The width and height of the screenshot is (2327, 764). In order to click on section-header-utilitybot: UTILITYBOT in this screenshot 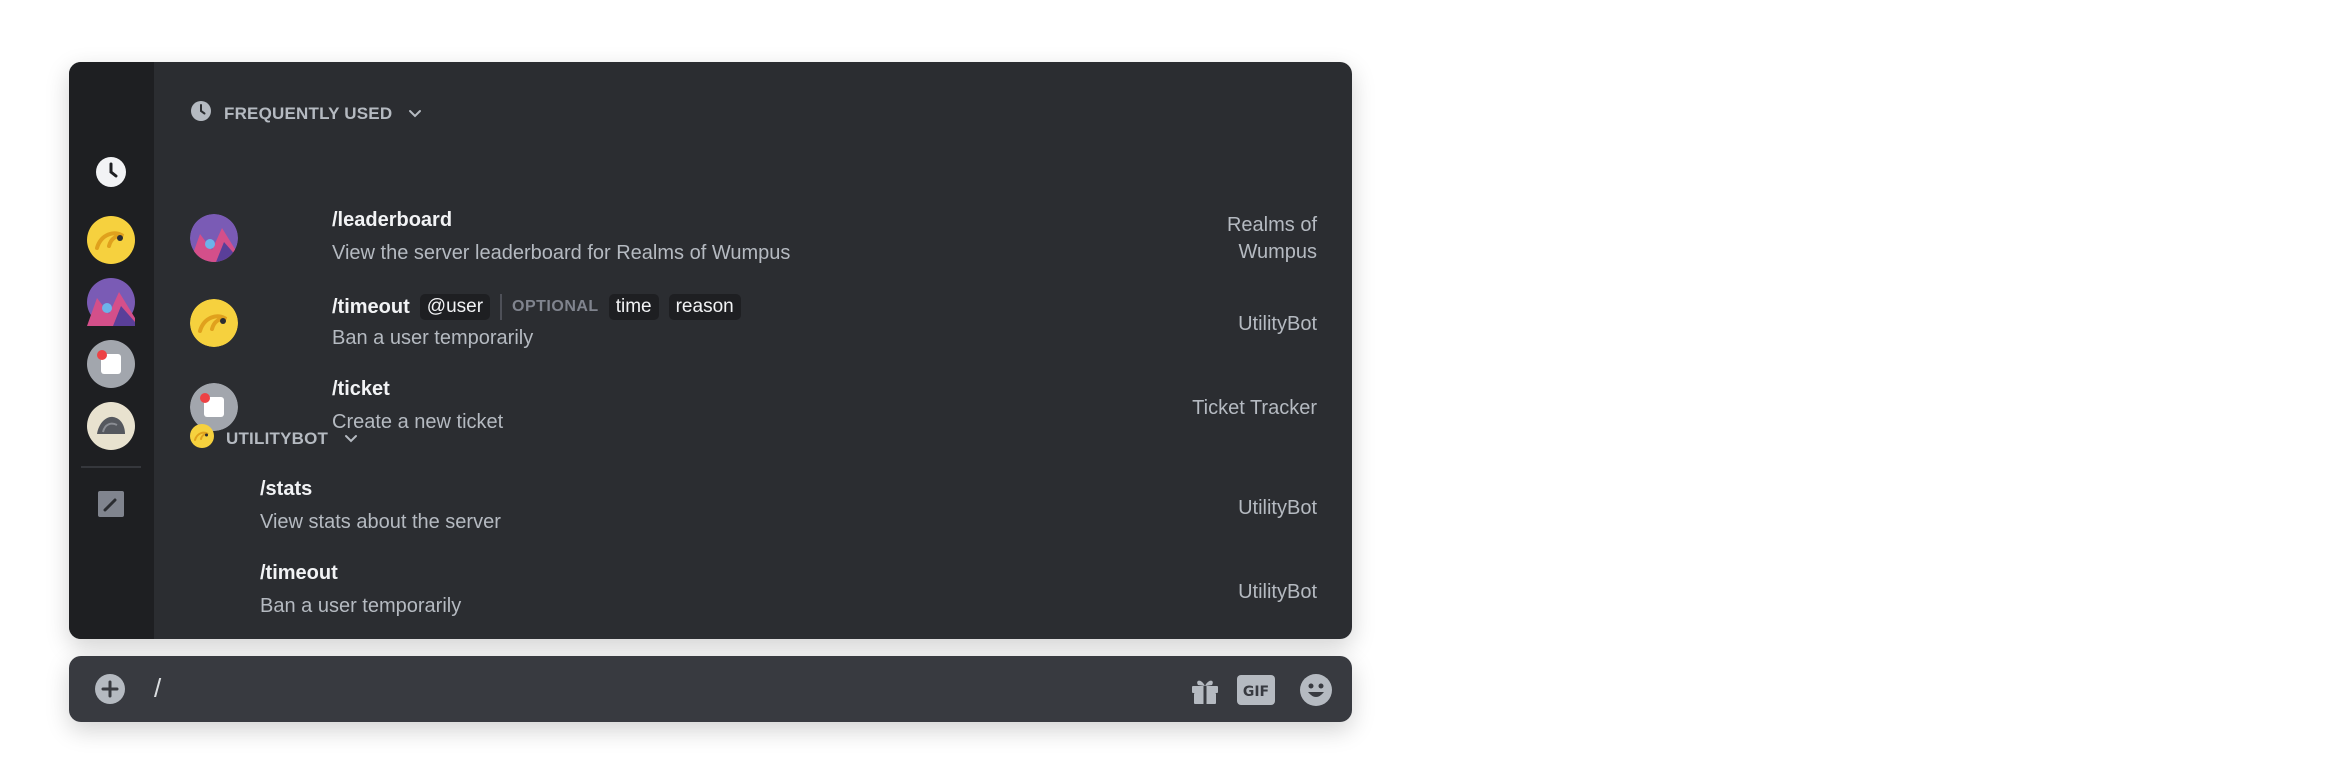, I will do `click(274, 438)`.